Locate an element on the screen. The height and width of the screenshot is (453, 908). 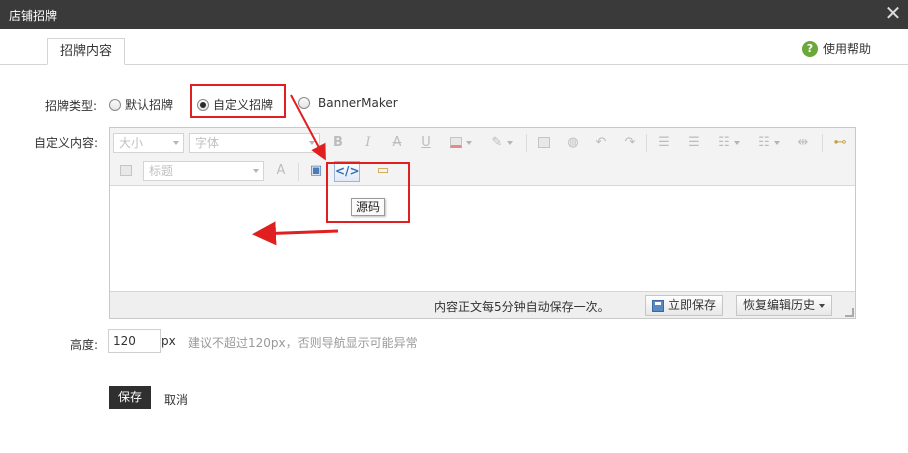
annotation-box-custom is located at coordinates (238, 101).